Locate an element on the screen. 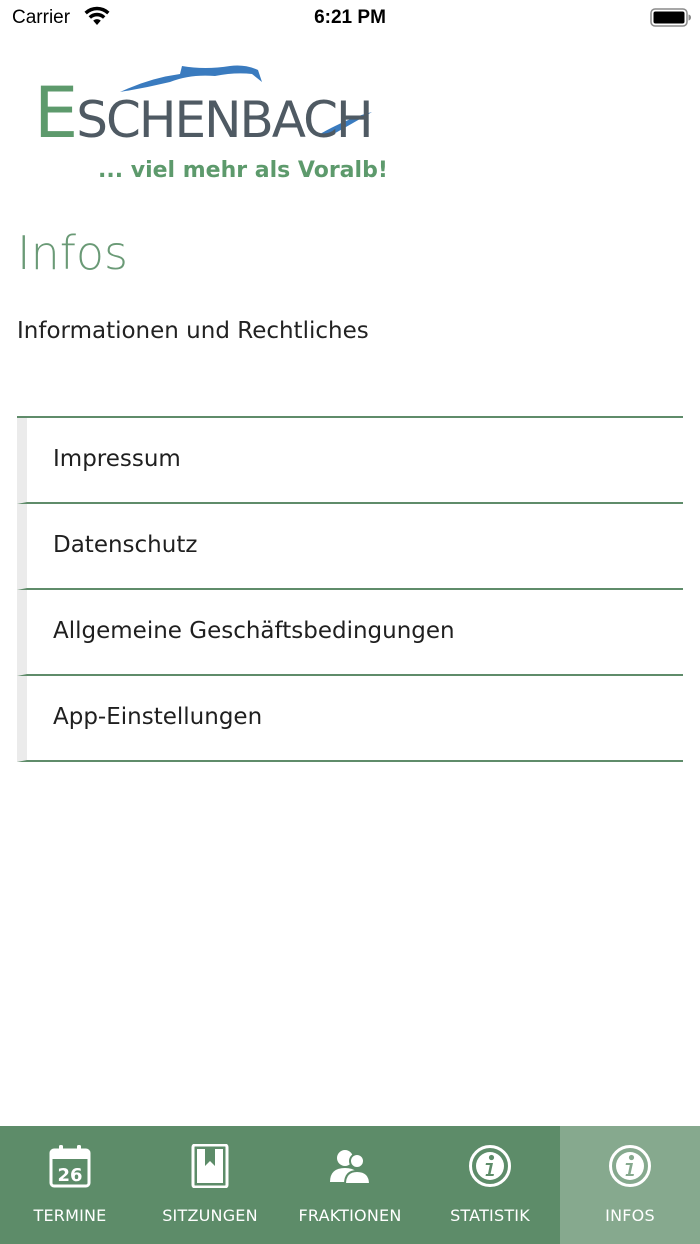 This screenshot has height=1244, width=700. status-time: 6:21 PM is located at coordinates (350, 17).